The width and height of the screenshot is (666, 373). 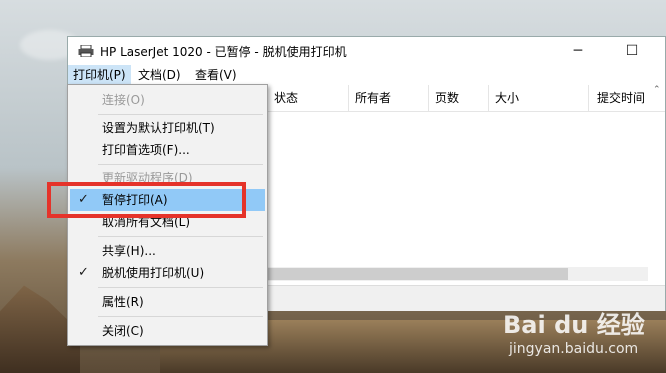 I want to click on menu-bar: 打印机(P) 文档(D) 查看(V), so click(x=366, y=75).